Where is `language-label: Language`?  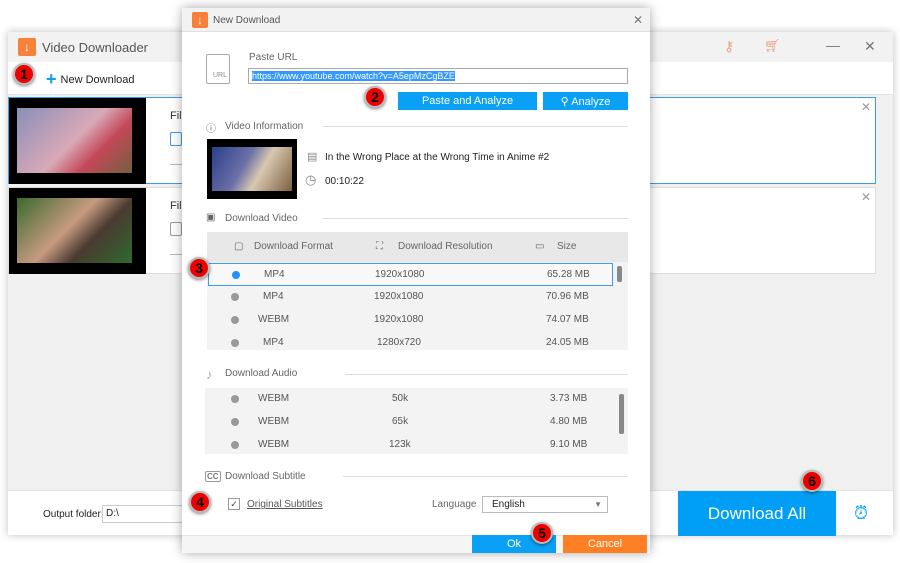 language-label: Language is located at coordinates (454, 504).